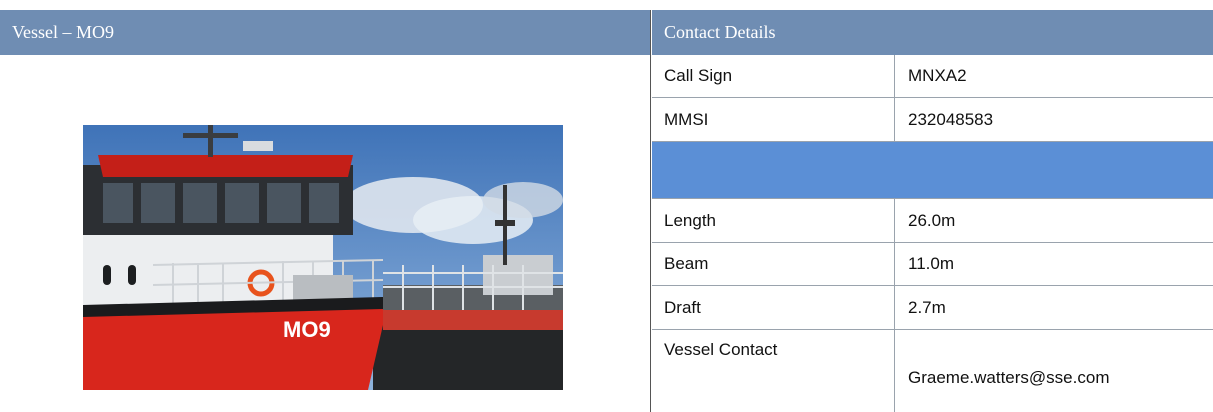  Describe the element at coordinates (937, 75) in the screenshot. I see `value-call-sign: MNXA2` at that location.